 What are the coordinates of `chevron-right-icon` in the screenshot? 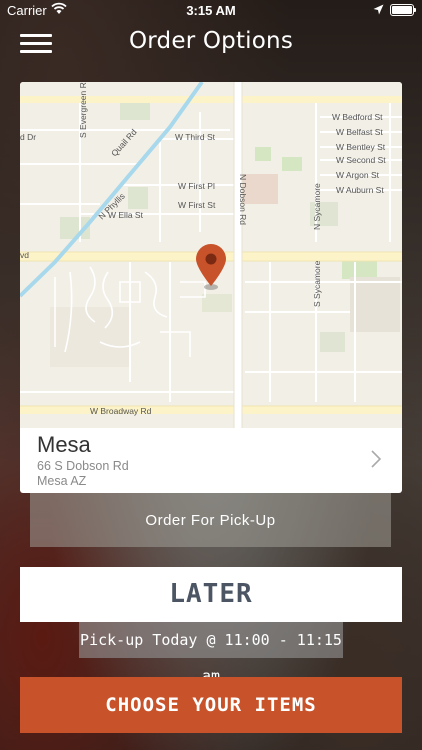 It's located at (376, 459).